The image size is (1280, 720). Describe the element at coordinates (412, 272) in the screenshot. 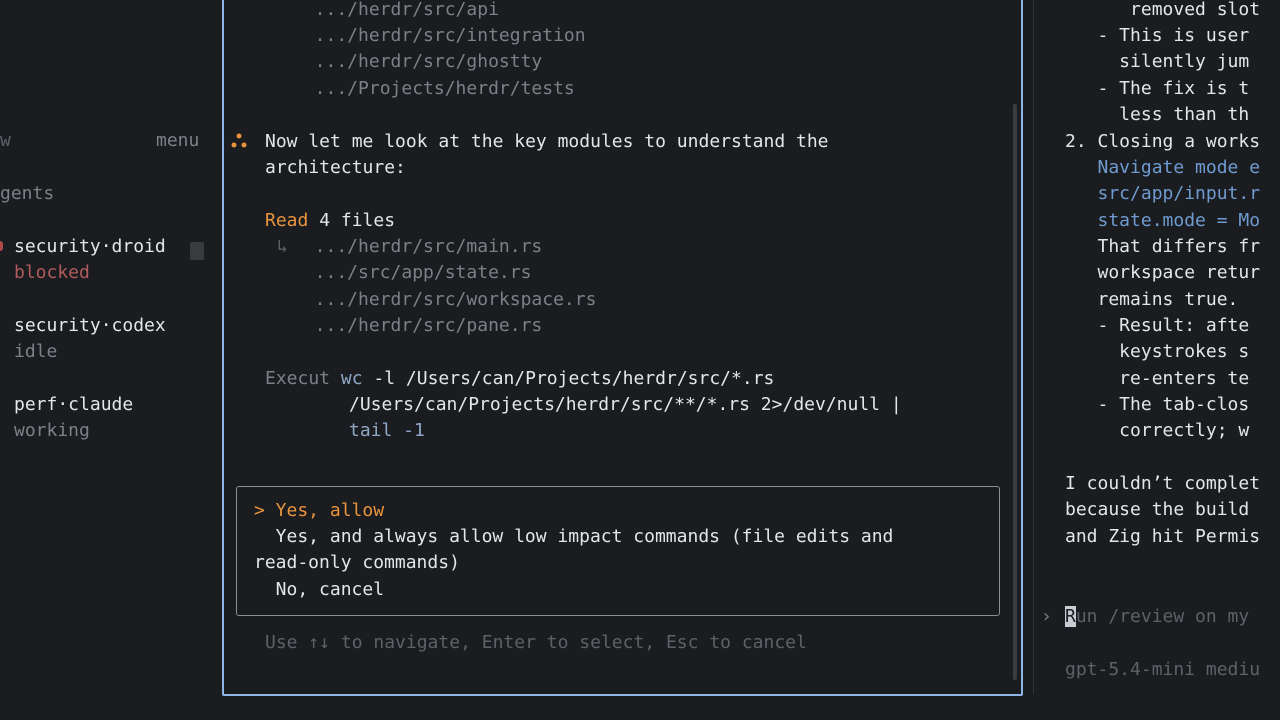

I see `read-file: .../src/app/state.rs` at that location.